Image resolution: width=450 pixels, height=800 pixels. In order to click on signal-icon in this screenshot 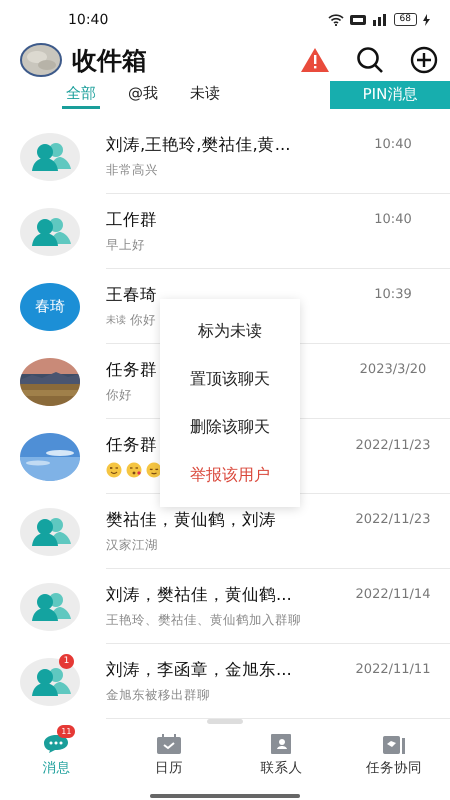, I will do `click(380, 20)`.